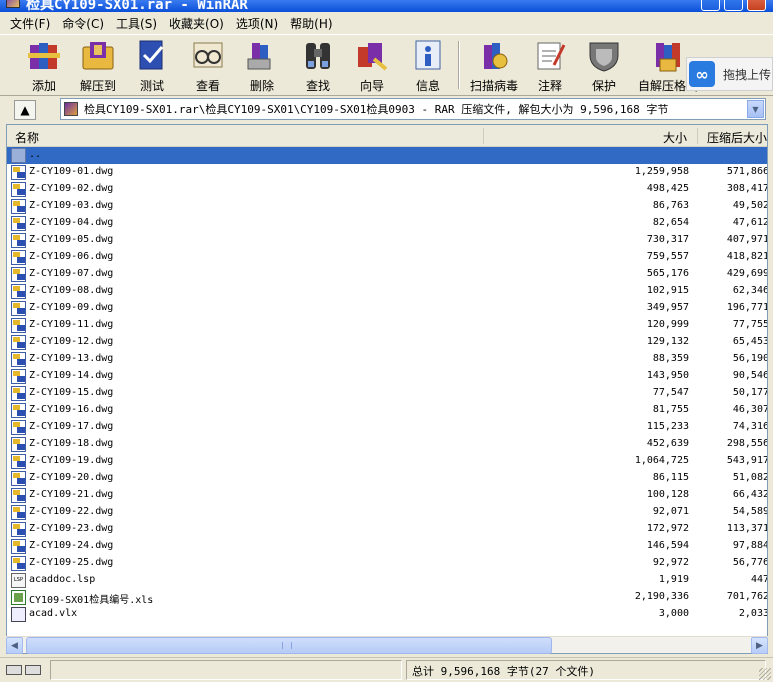 This screenshot has width=773, height=682. I want to click on file-row: Z-CY109-19.dwg 1,064,725 543,917, so click(387, 461).